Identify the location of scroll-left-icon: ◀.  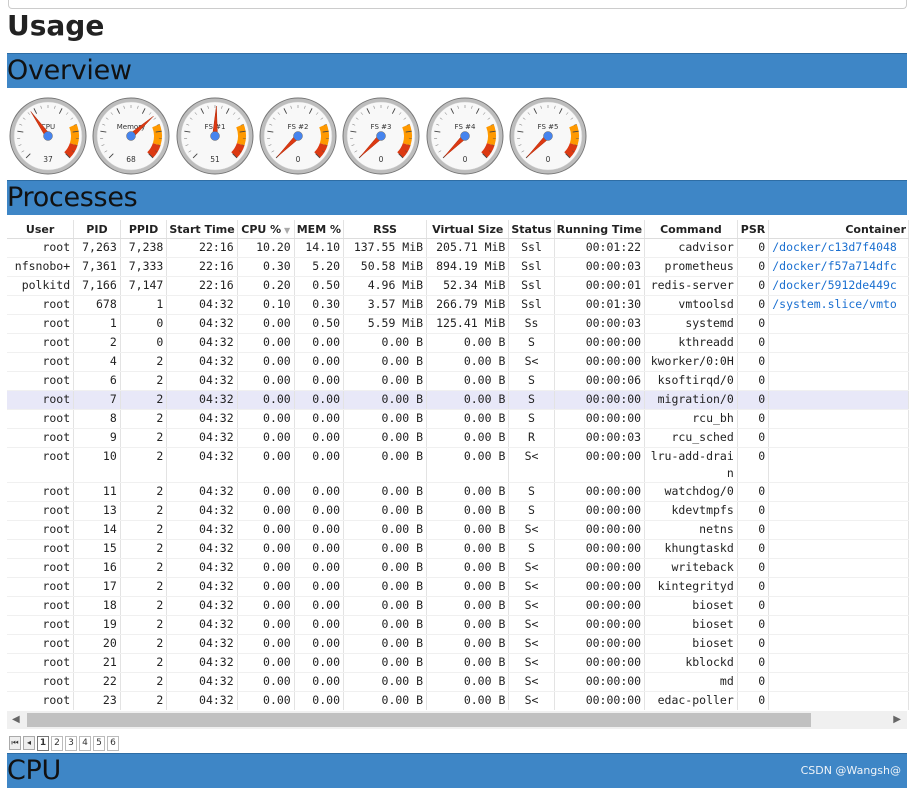
(16, 719).